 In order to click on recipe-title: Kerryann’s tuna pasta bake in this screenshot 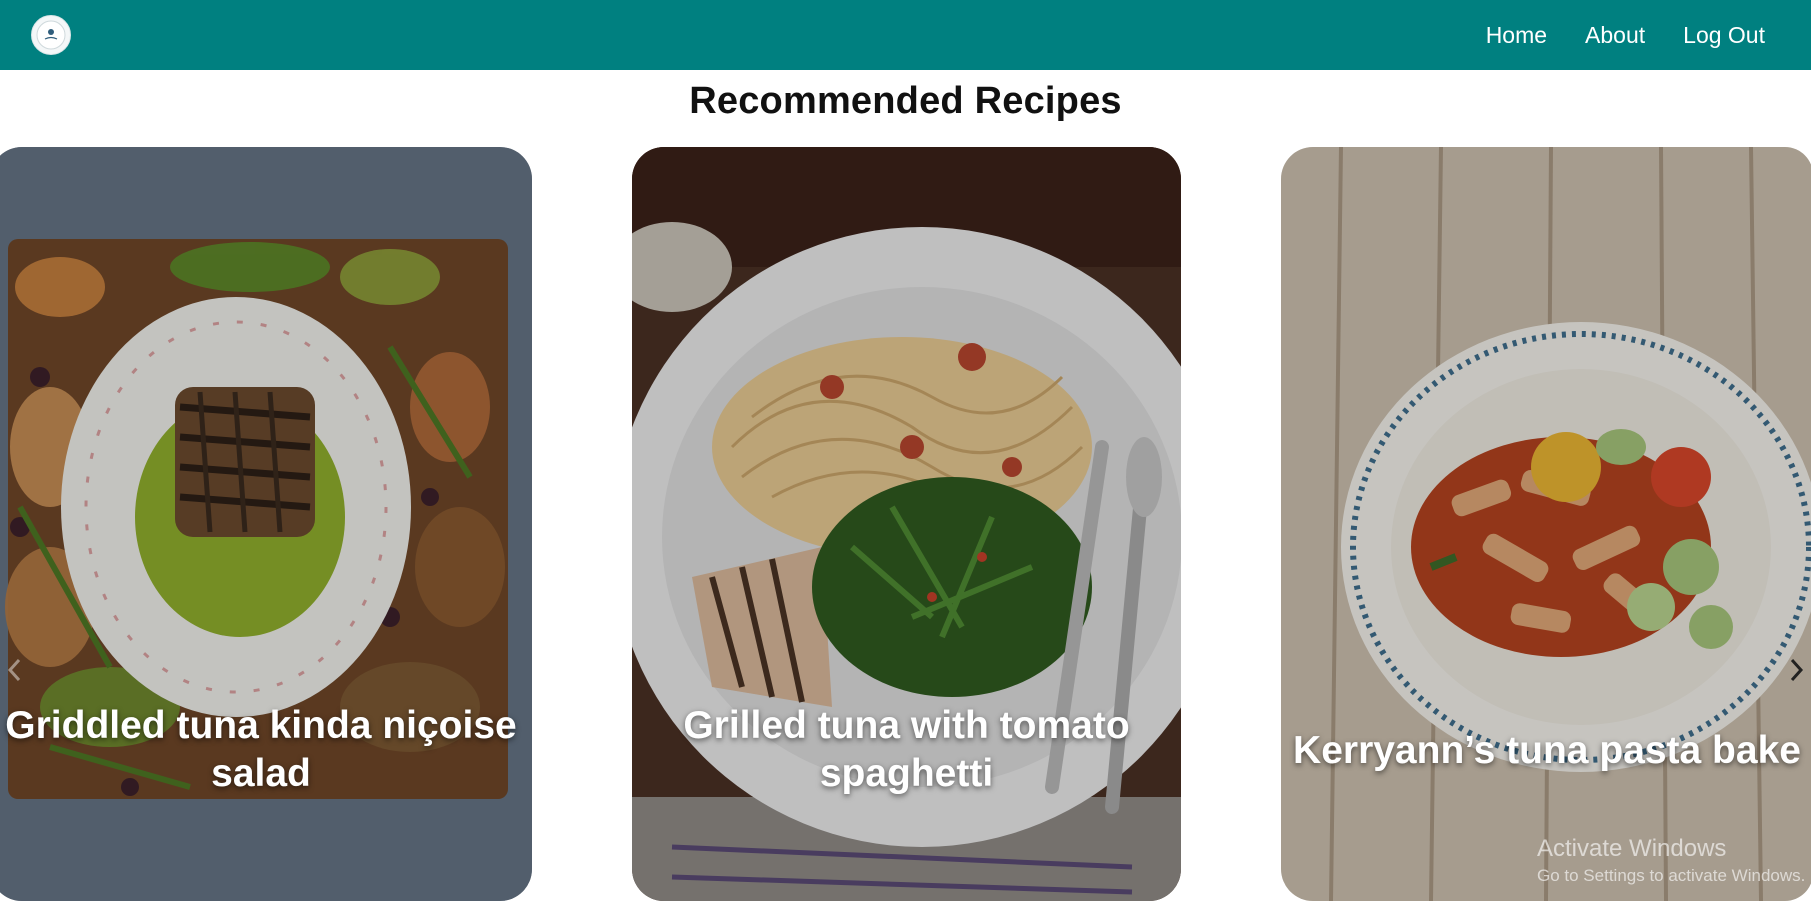, I will do `click(1547, 750)`.